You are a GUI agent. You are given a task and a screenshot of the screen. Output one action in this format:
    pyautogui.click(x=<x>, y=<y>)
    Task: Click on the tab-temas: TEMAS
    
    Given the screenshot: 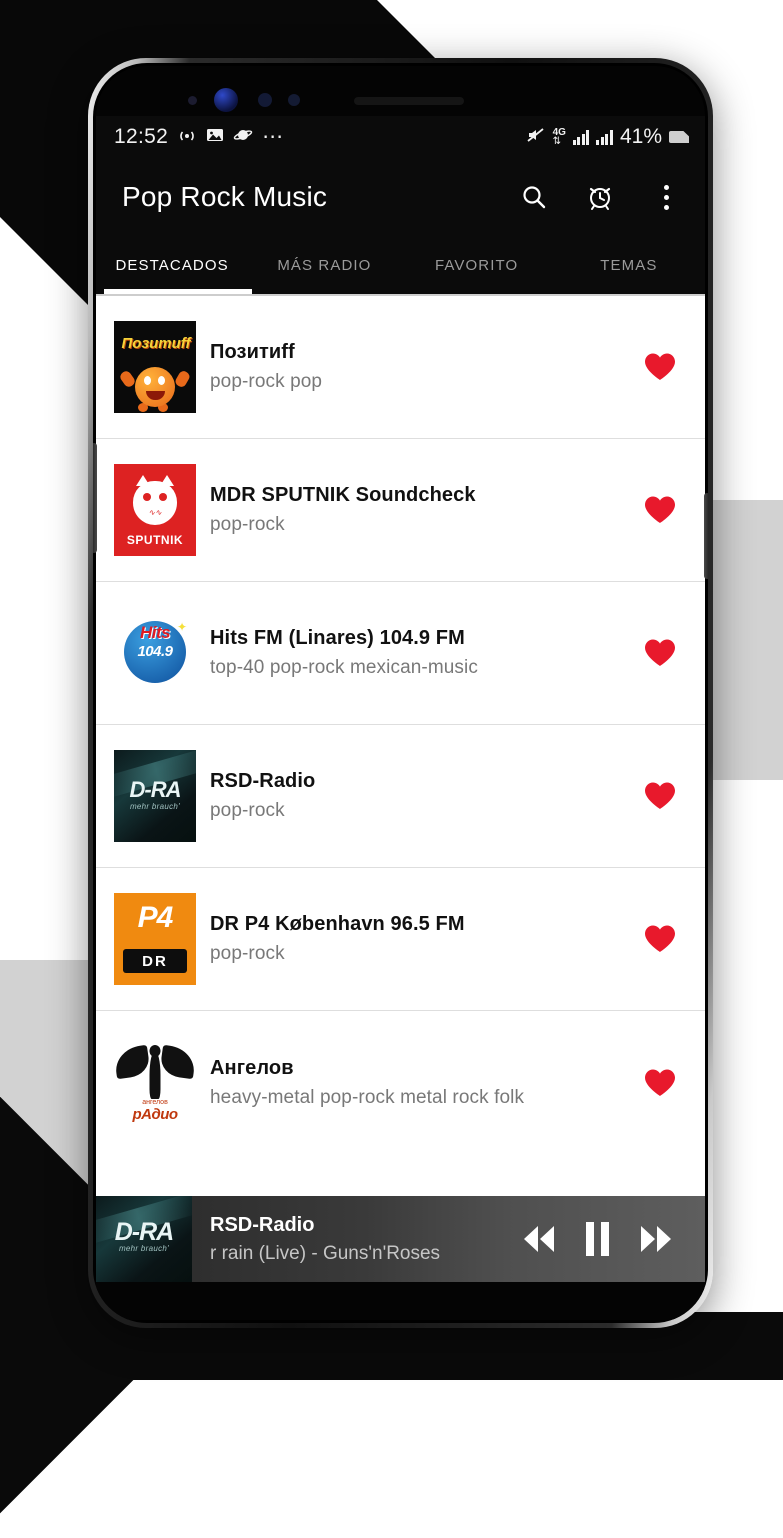 What is the action you would take?
    pyautogui.click(x=629, y=265)
    